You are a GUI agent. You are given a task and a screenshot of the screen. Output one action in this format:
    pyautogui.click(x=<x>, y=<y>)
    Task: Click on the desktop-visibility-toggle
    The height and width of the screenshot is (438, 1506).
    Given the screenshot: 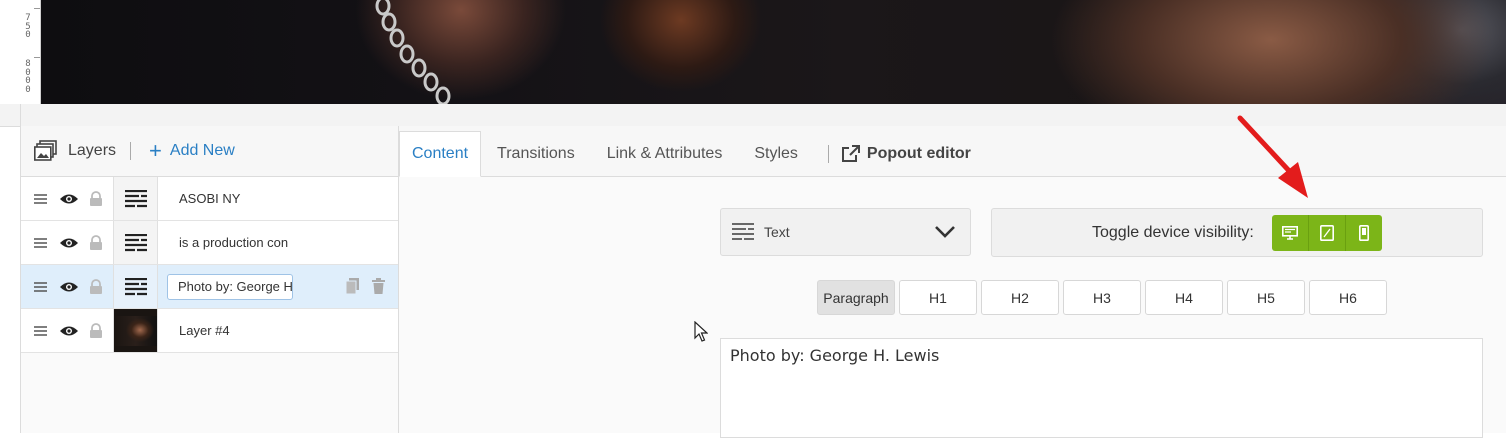 What is the action you would take?
    pyautogui.click(x=1290, y=233)
    